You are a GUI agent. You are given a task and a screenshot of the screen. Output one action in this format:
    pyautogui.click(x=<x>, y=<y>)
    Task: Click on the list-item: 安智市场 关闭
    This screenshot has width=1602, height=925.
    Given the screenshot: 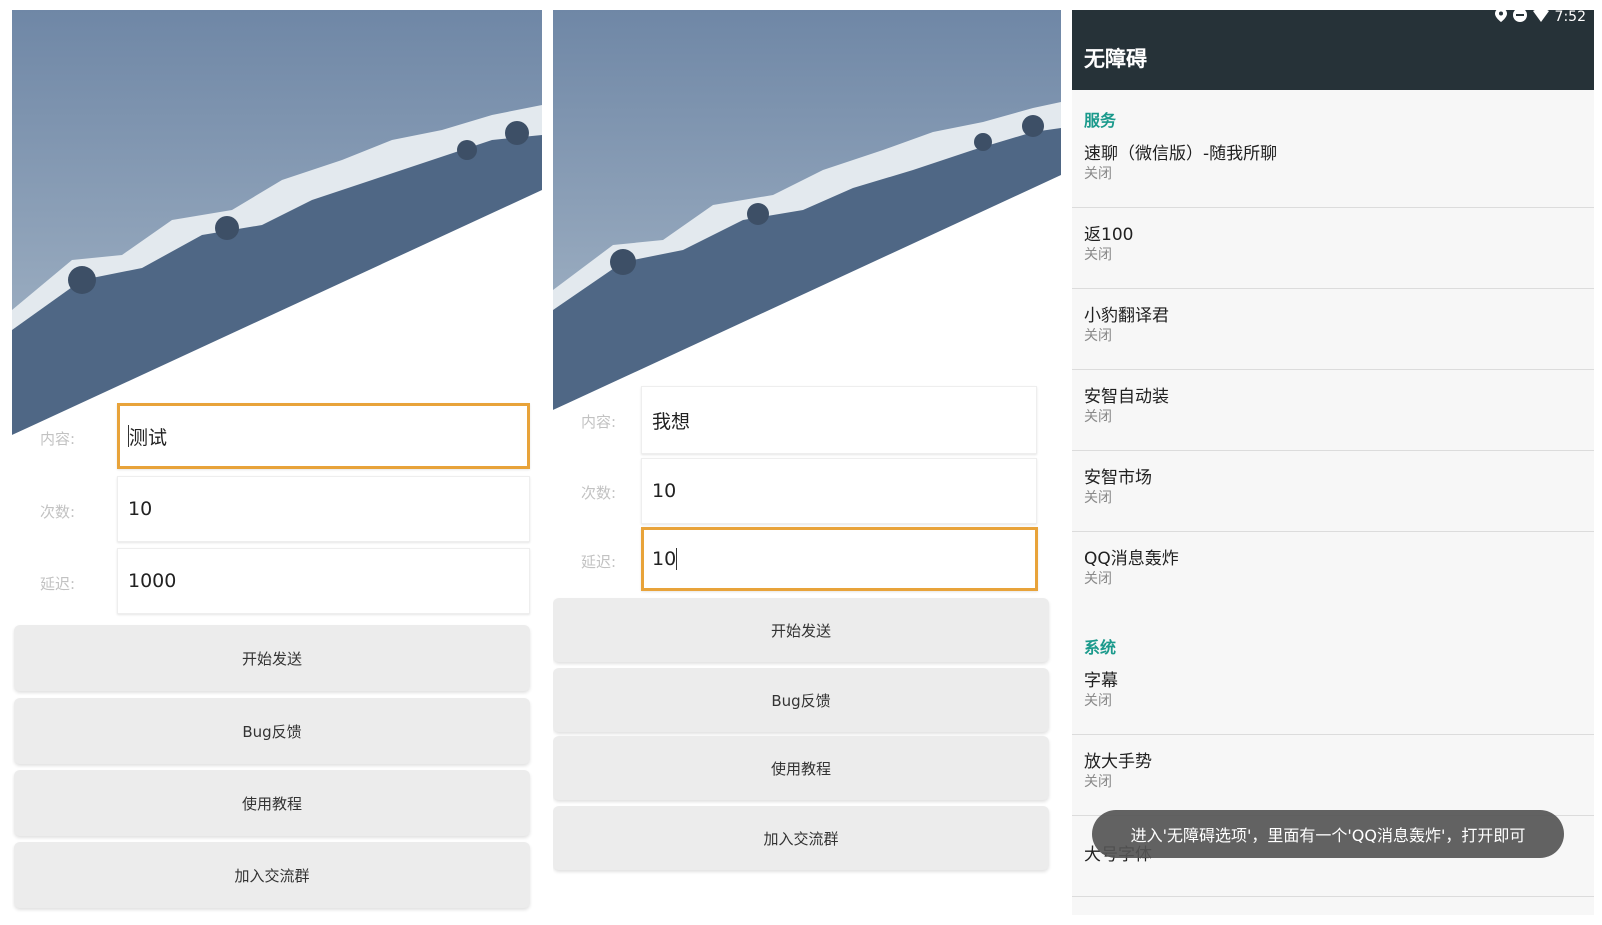 What is the action you would take?
    pyautogui.click(x=1333, y=491)
    